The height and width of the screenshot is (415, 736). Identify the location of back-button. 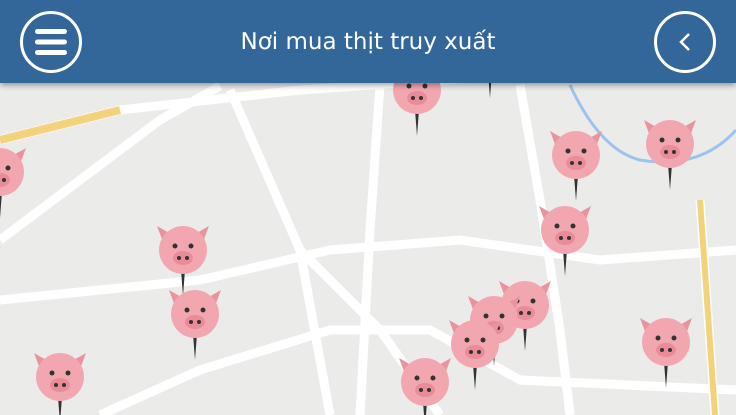
(685, 41).